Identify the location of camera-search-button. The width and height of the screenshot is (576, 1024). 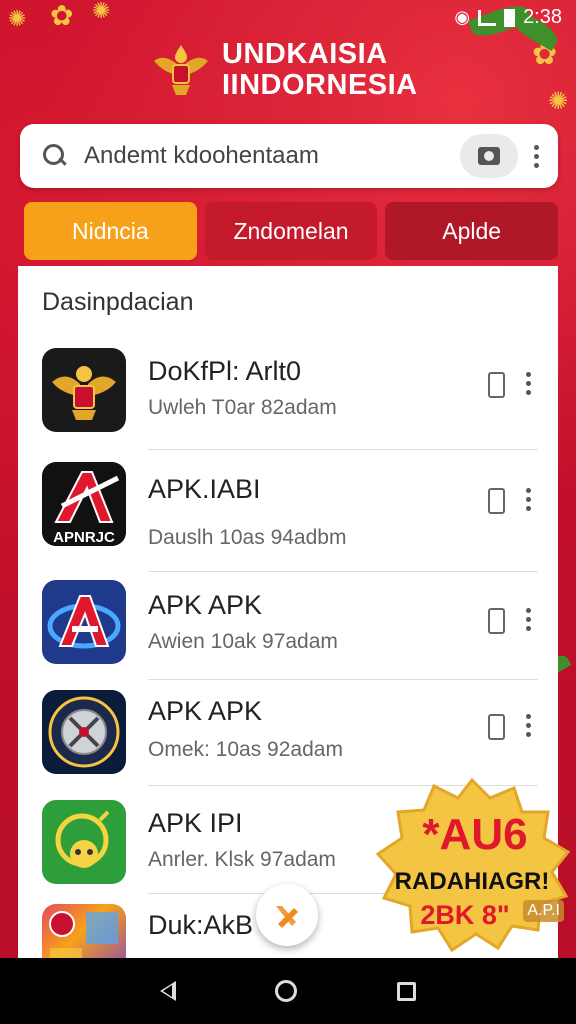
(489, 156).